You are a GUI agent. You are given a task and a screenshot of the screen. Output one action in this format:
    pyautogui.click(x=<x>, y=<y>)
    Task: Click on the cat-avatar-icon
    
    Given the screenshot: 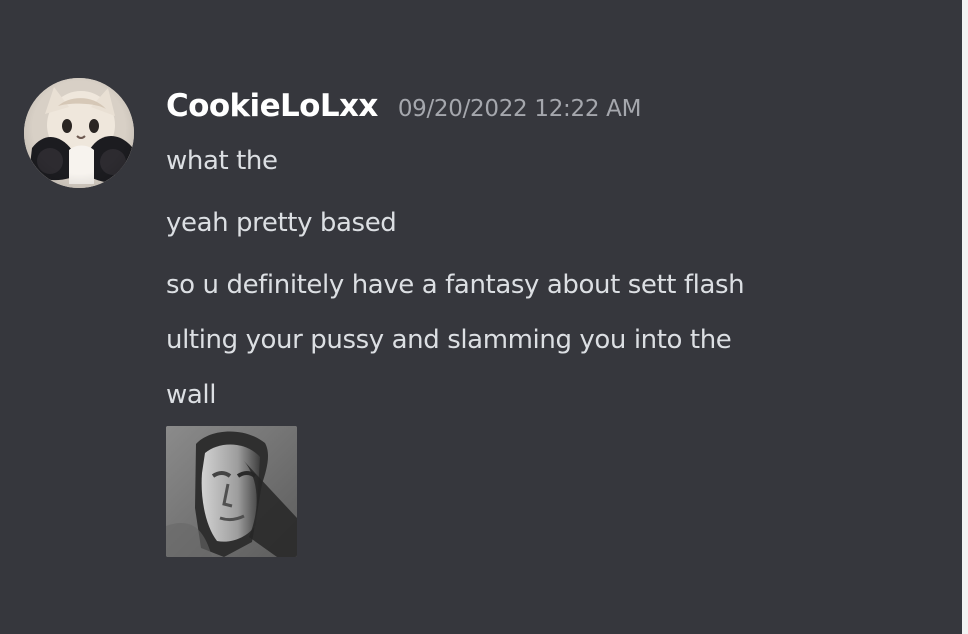 What is the action you would take?
    pyautogui.click(x=79, y=133)
    